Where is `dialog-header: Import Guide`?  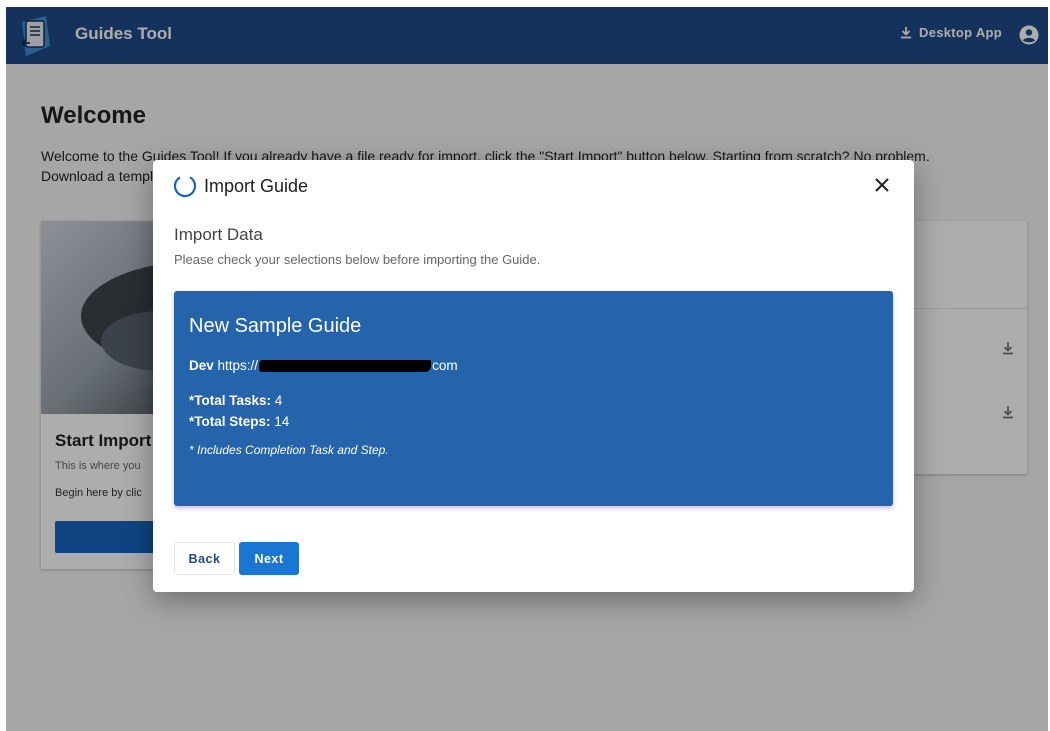 dialog-header: Import Guide is located at coordinates (240, 186).